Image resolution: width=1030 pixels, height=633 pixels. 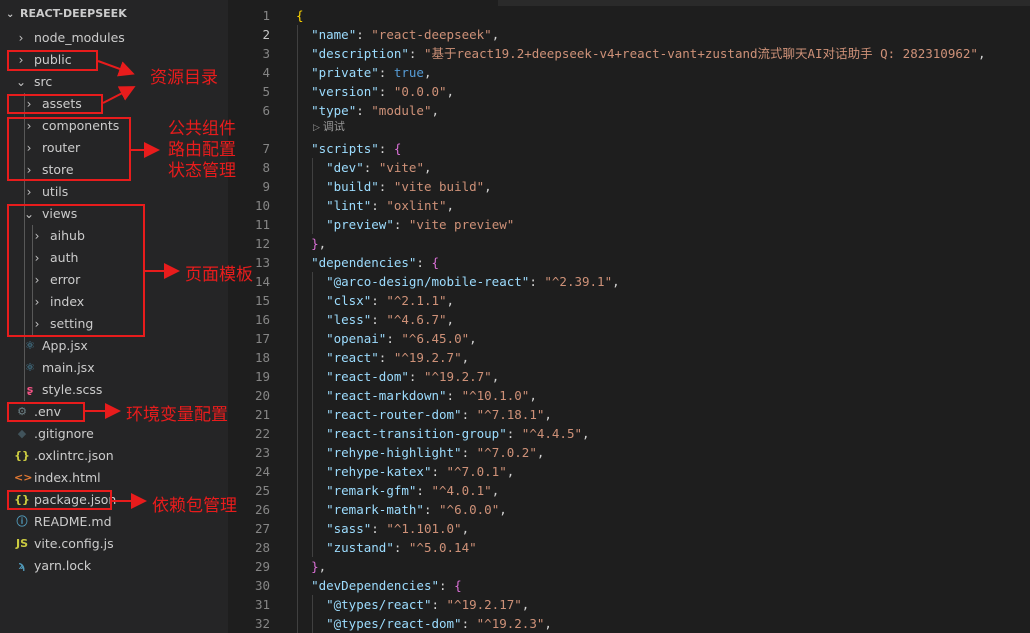 What do you see at coordinates (266, 53) in the screenshot?
I see `line-number: 3` at bounding box center [266, 53].